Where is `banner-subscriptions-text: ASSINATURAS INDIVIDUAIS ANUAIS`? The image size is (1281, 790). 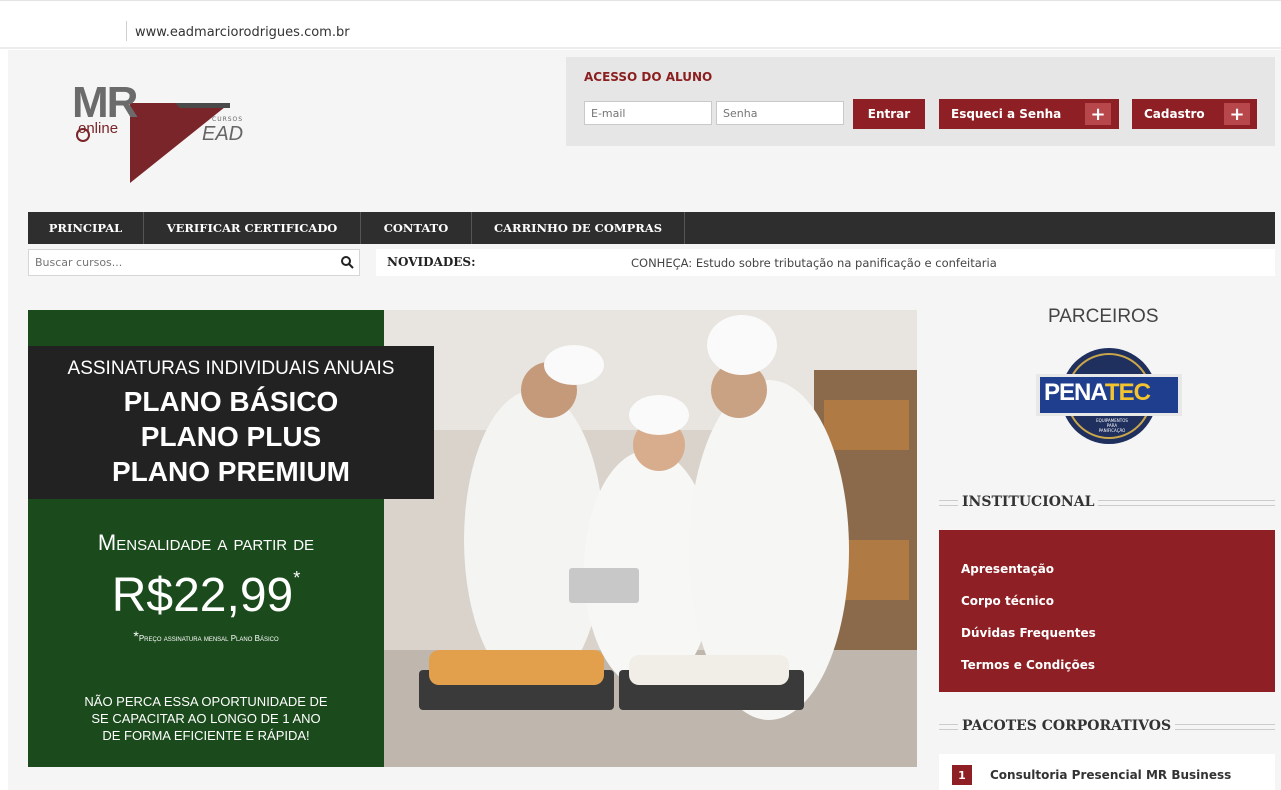
banner-subscriptions-text: ASSINATURAS INDIVIDUAIS ANUAIS is located at coordinates (231, 368).